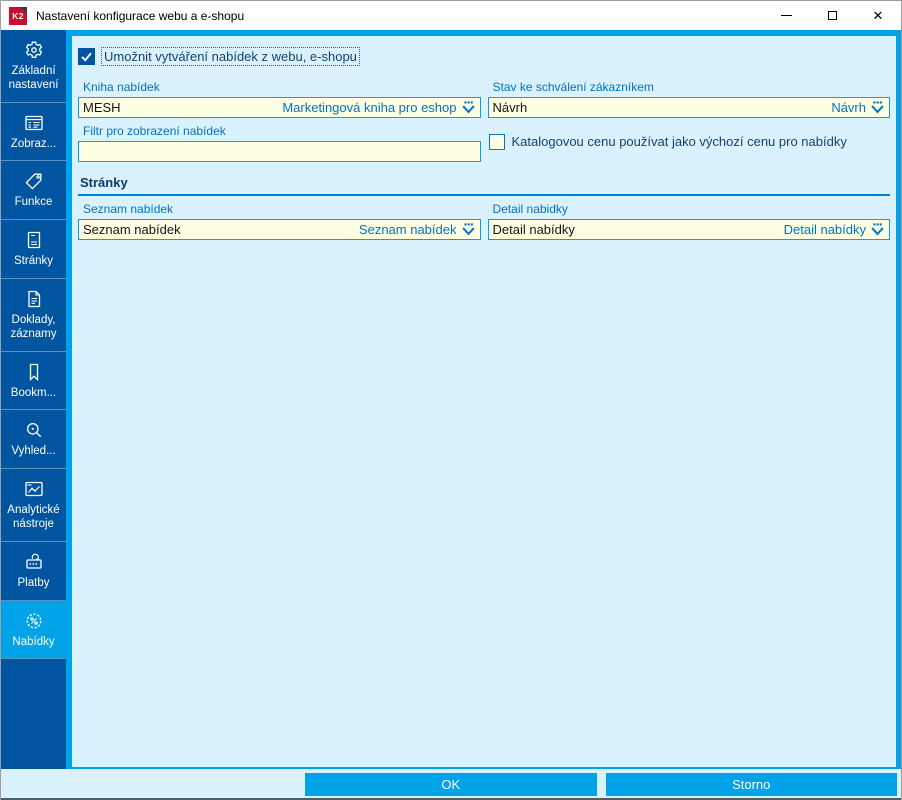  What do you see at coordinates (484, 185) in the screenshot?
I see `pages-section-header: Stránky` at bounding box center [484, 185].